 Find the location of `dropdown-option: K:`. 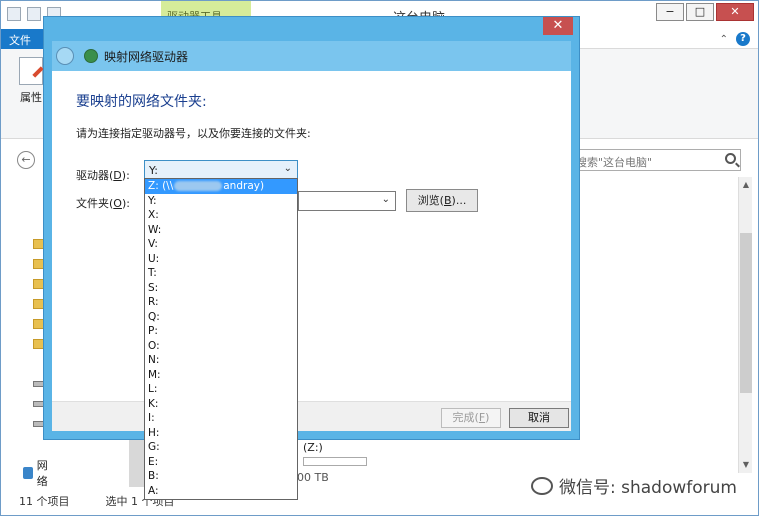

dropdown-option: K: is located at coordinates (221, 404).